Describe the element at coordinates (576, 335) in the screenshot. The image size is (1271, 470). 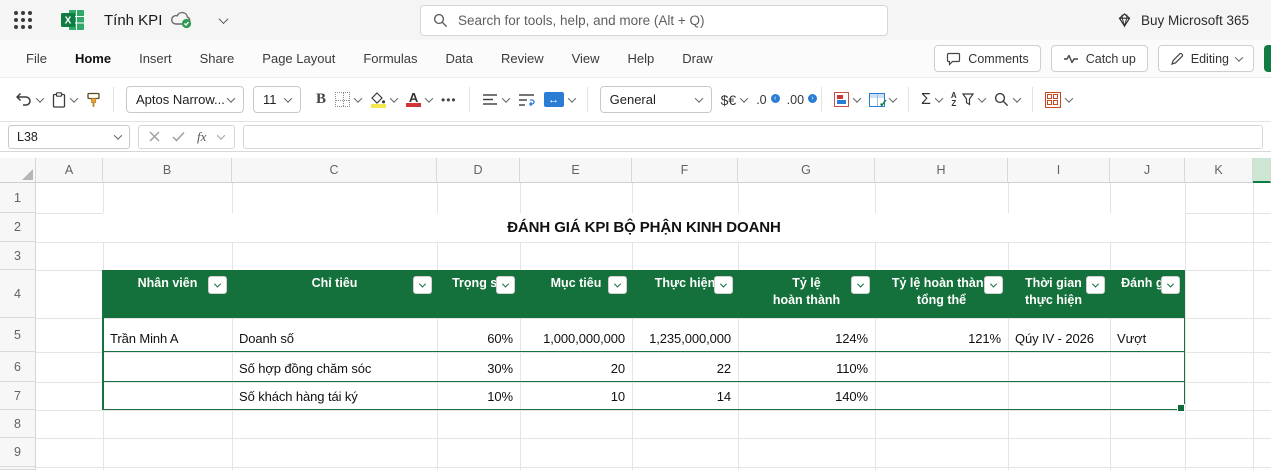
I see `cell-E5: 1,000,000,000` at that location.